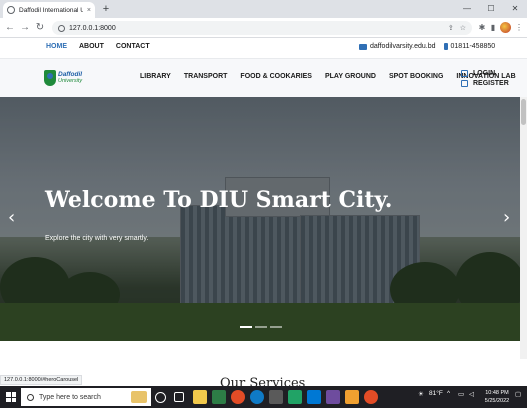  What do you see at coordinates (515, 9) in the screenshot?
I see `close-window-button: ✕` at bounding box center [515, 9].